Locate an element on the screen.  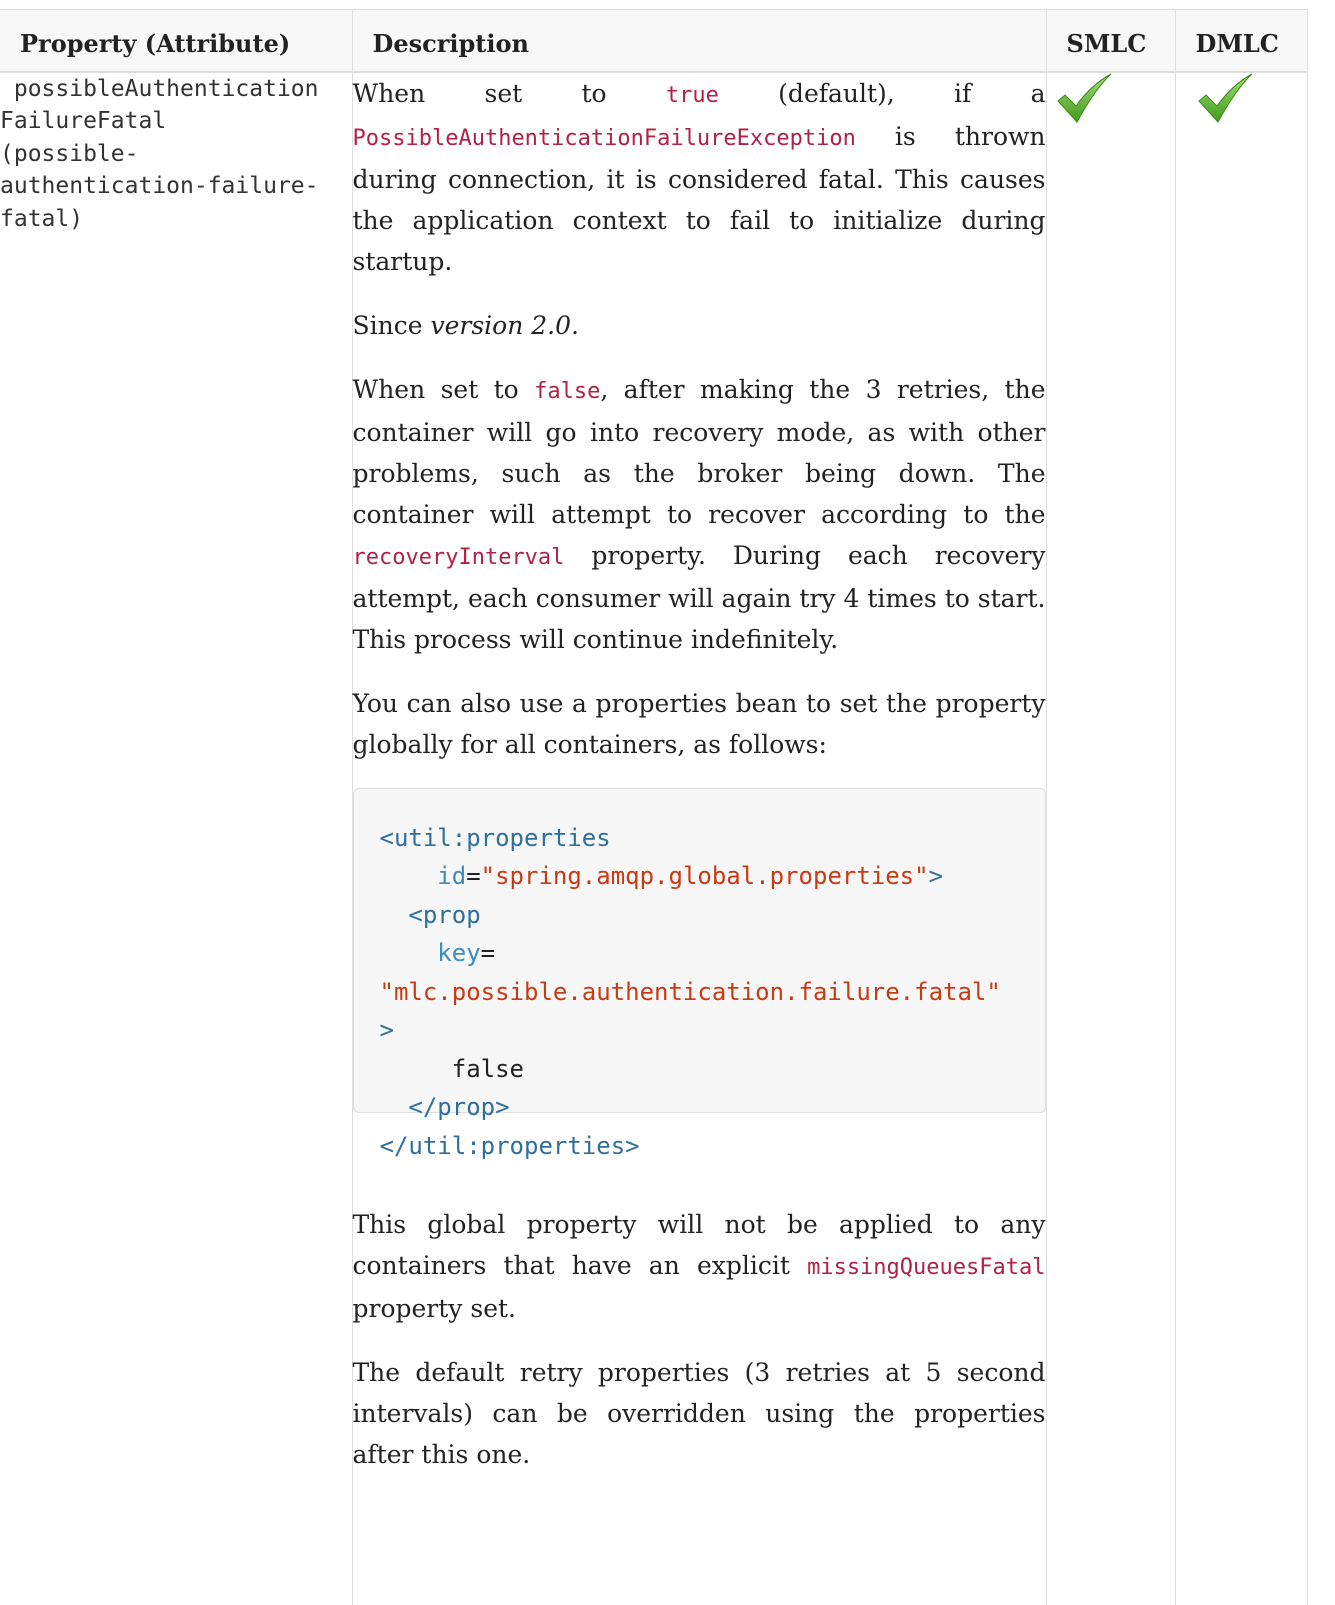
property-name-line: FailureFatal is located at coordinates (83, 121).